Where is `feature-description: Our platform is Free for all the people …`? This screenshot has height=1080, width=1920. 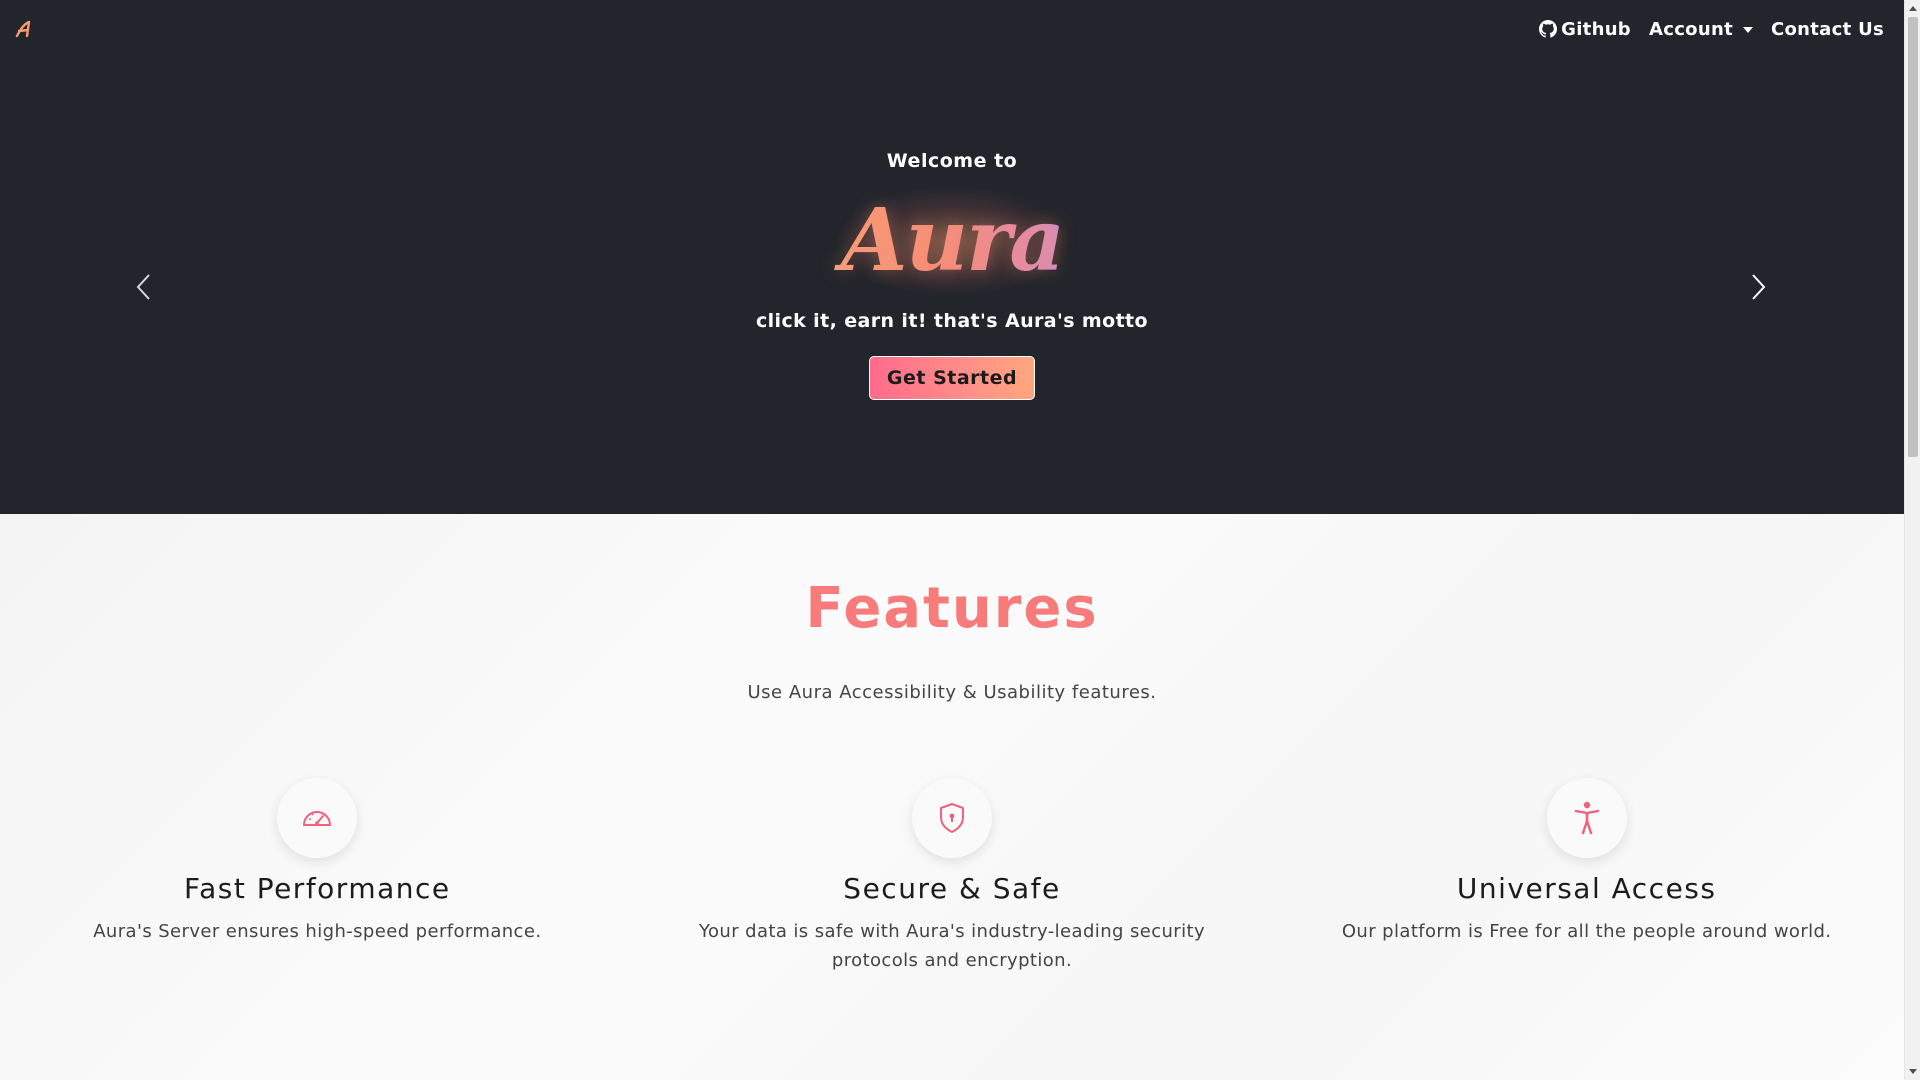
feature-description: Our platform is Free for all the people … is located at coordinates (1586, 931).